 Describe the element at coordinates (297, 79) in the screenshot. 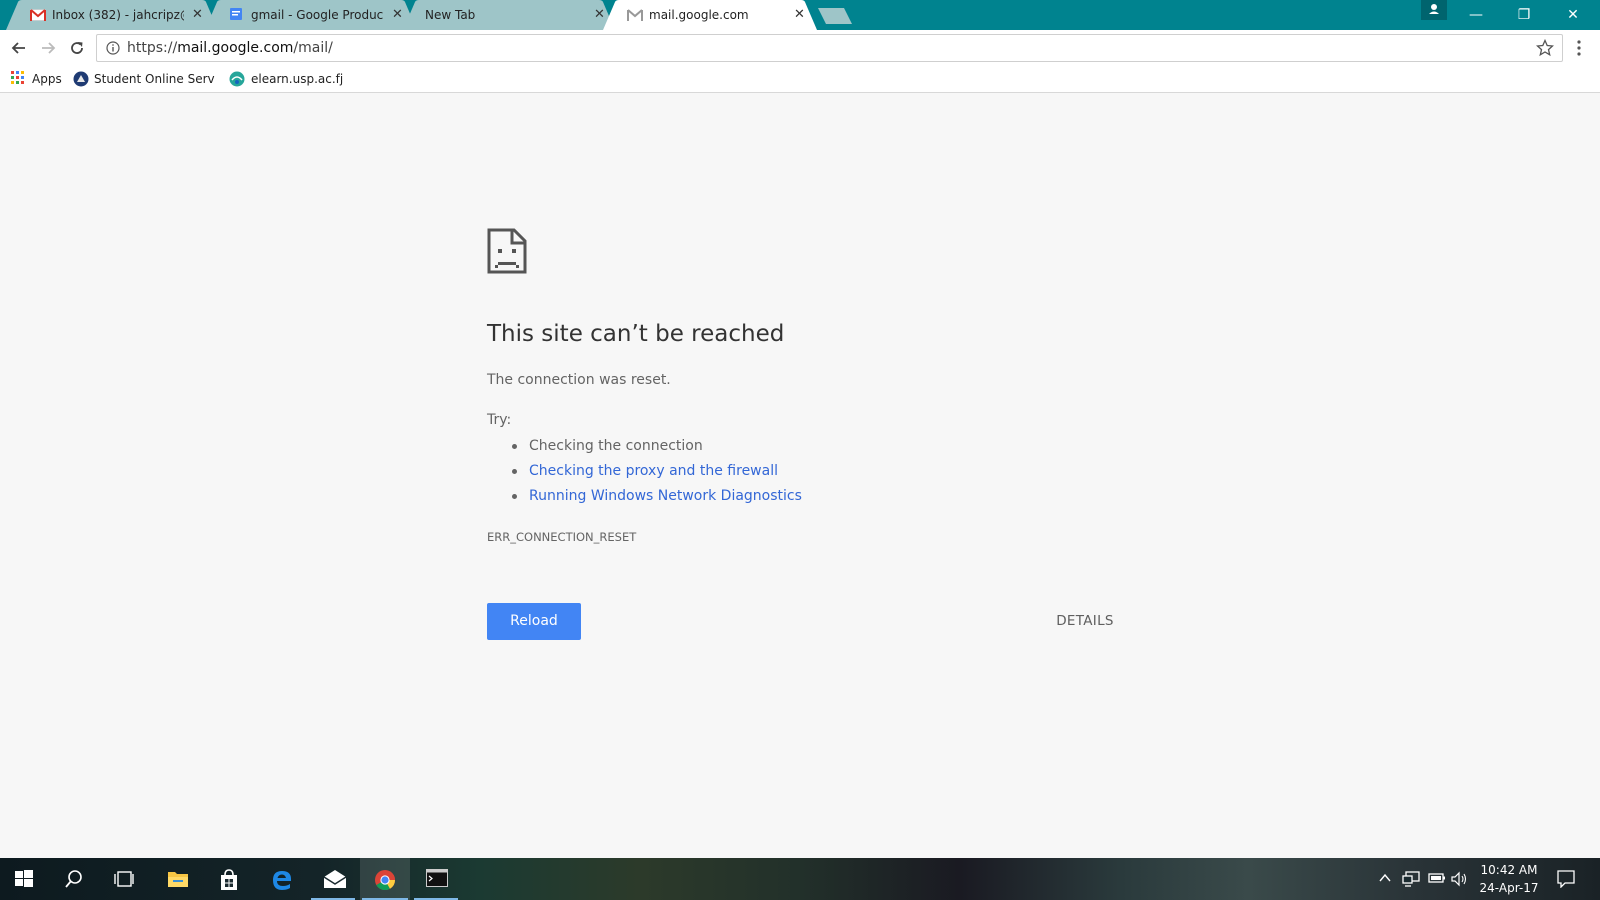

I see `bookmark-label: elearn.usp.ac.fj` at that location.